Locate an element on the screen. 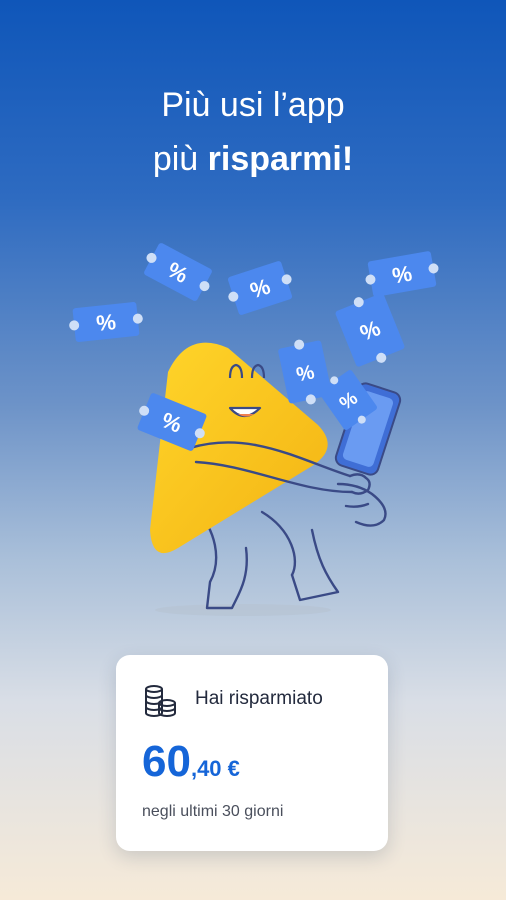 This screenshot has height=900, width=506. card-title: Hai risparmiato is located at coordinates (259, 698).